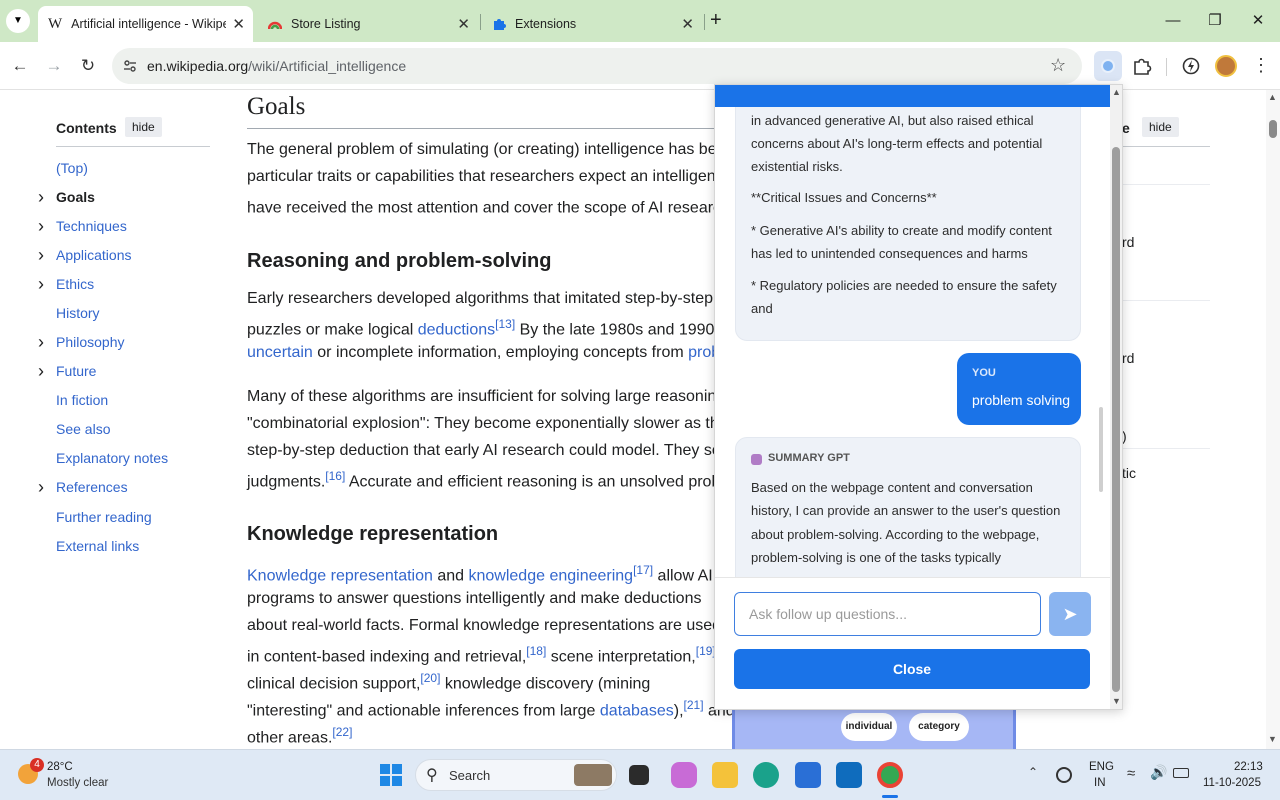 The image size is (1280, 800). I want to click on menu-kebab-icon: ⋮, so click(1261, 65).